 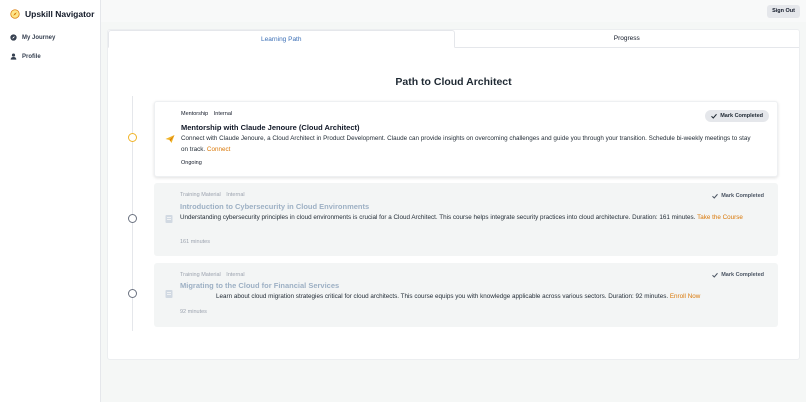 I want to click on tab-bar: Learning Path Progress, so click(x=453, y=39).